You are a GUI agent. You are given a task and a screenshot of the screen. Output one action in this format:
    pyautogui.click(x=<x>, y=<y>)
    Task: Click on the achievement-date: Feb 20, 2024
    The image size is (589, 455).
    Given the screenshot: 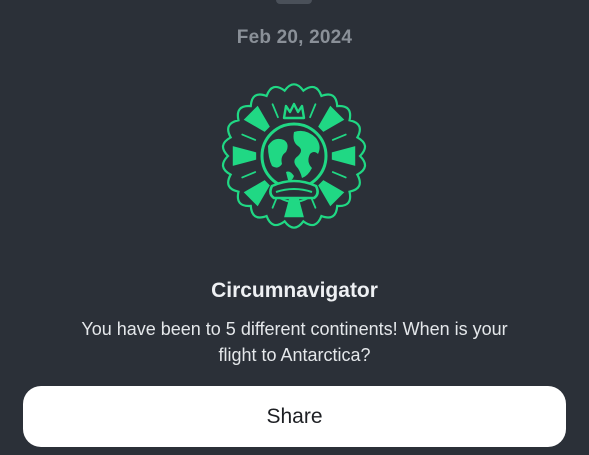 What is the action you would take?
    pyautogui.click(x=294, y=37)
    